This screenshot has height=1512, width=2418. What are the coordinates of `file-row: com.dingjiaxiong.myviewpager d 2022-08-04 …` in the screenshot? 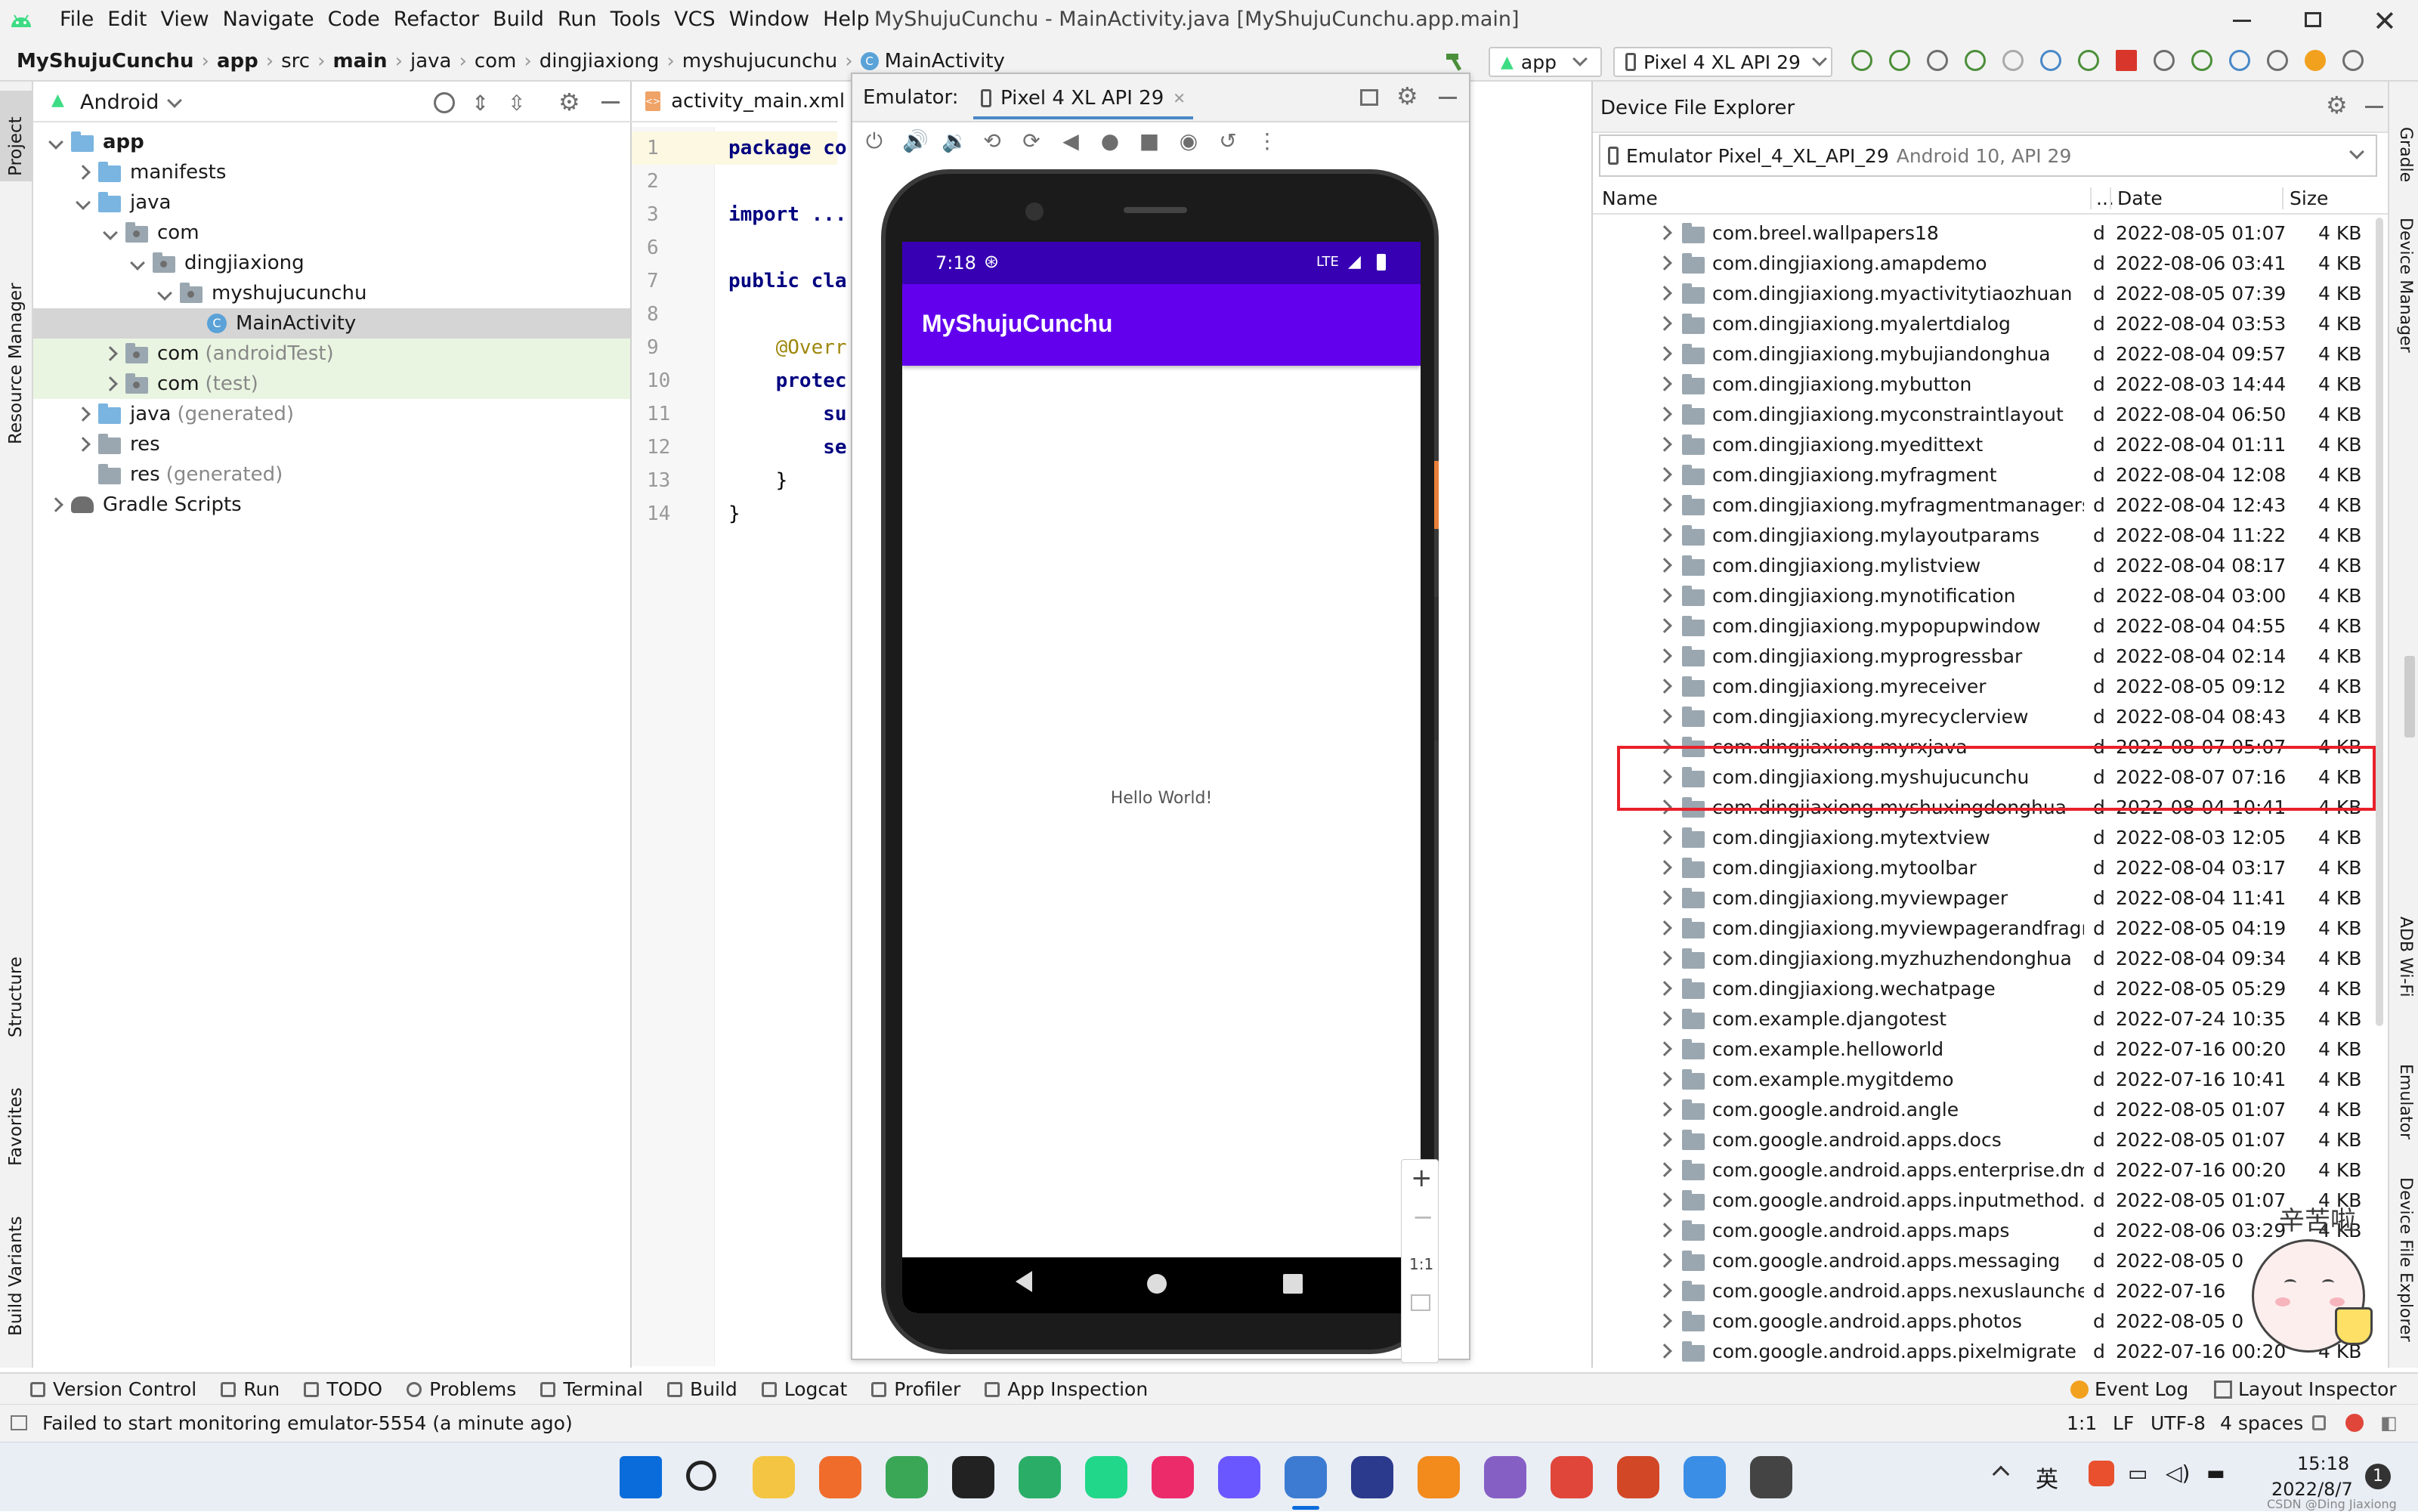 It's located at (1991, 898).